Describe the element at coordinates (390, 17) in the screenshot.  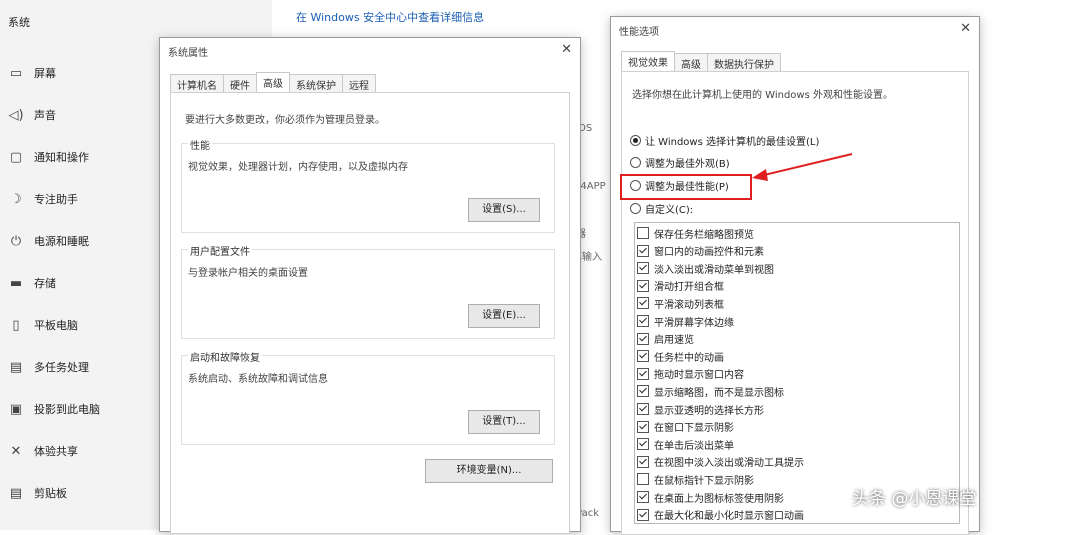
I see `security-center-link: 在 Windows 安全中心中查看详细信息` at that location.